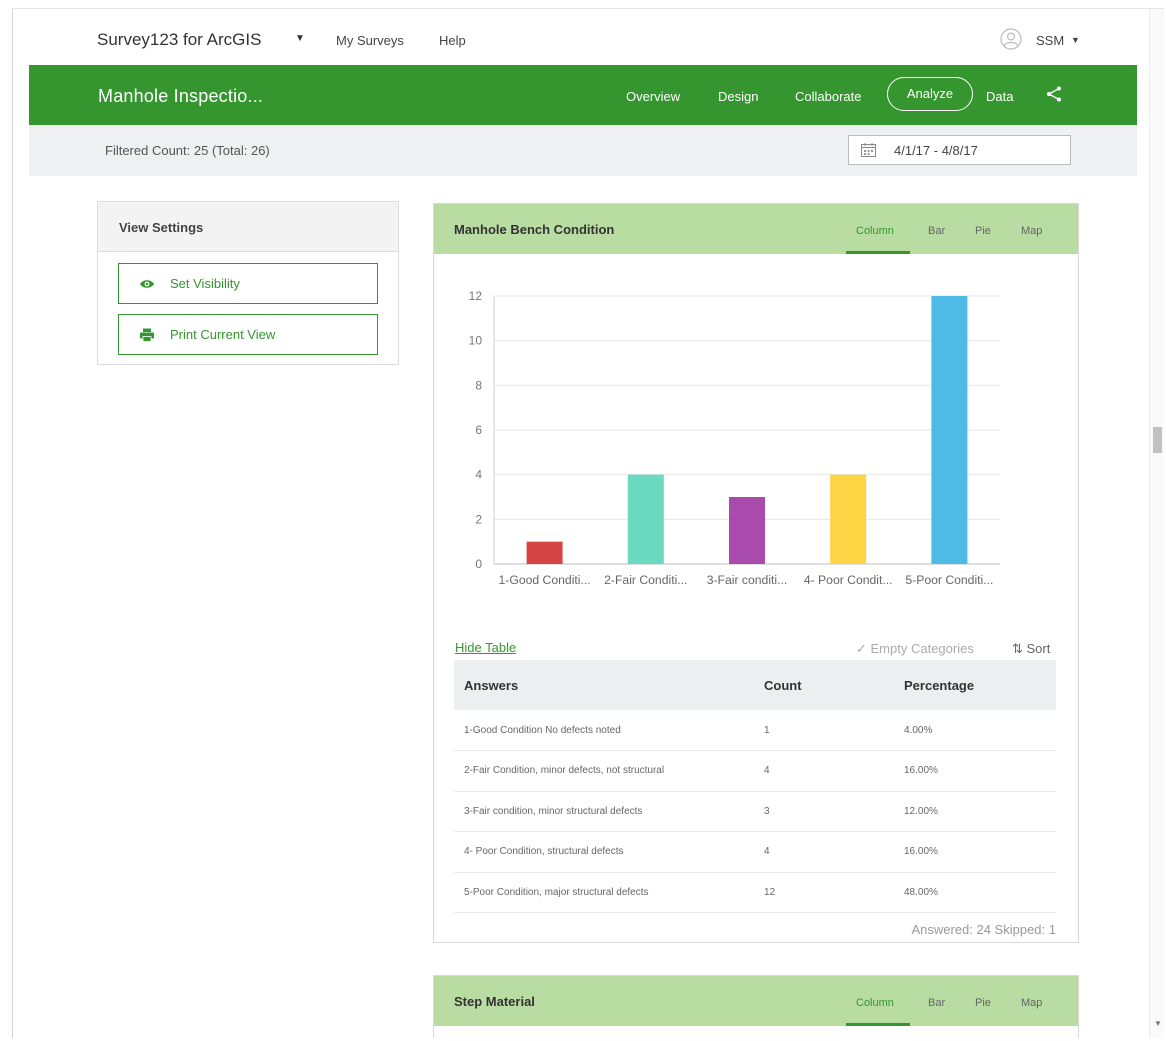  Describe the element at coordinates (370, 40) in the screenshot. I see `nav-my-surveys: My Surveys` at that location.